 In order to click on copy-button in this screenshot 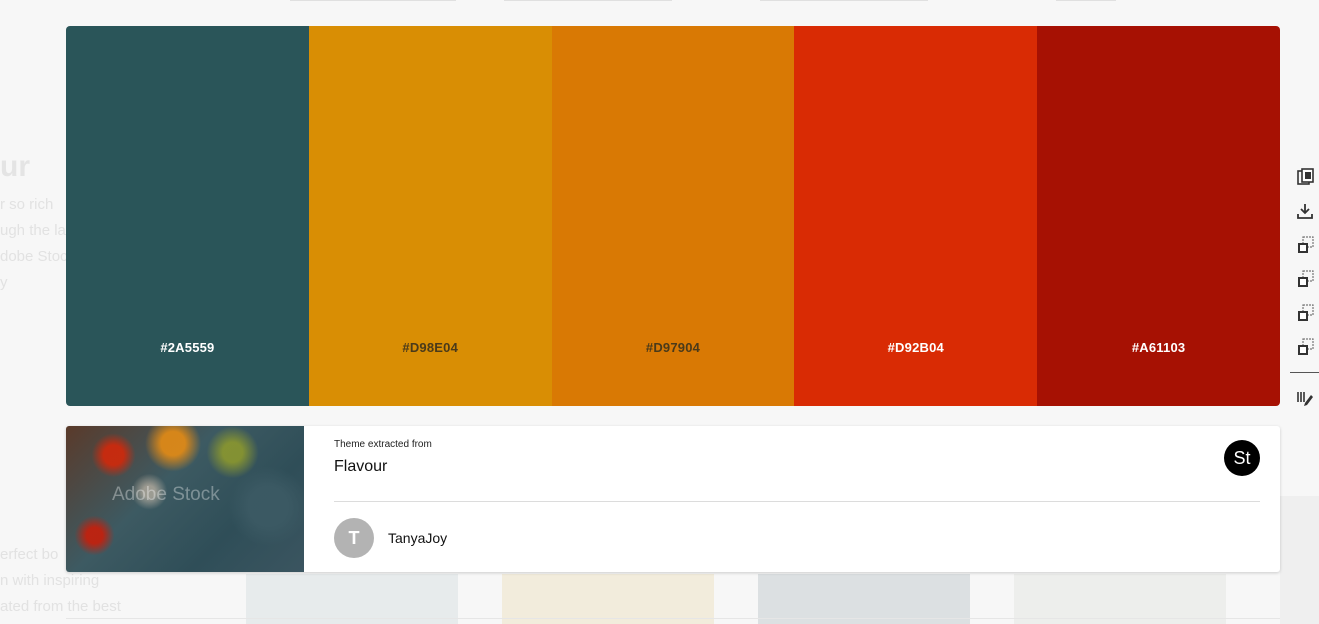, I will do `click(1304, 177)`.